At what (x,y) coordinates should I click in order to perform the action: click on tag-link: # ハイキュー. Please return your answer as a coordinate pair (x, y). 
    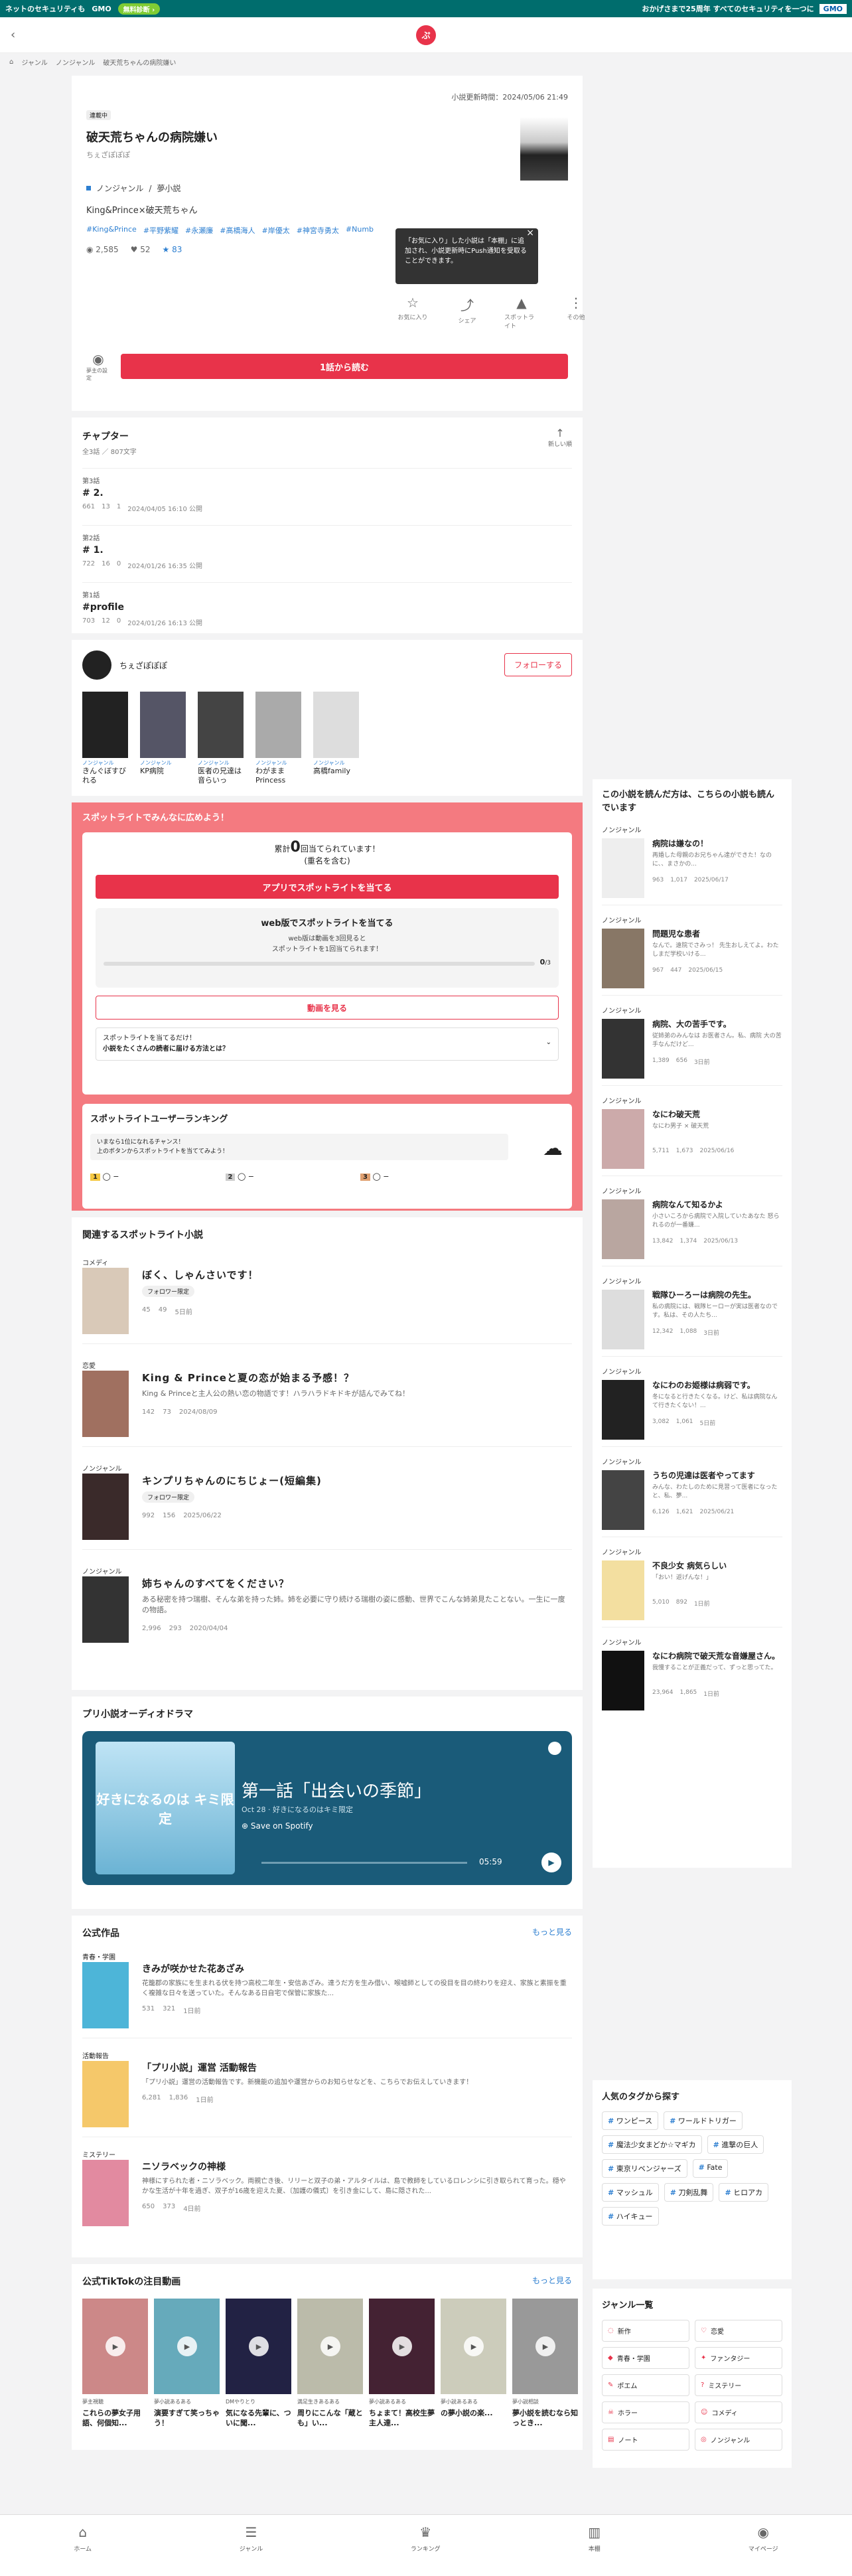
    Looking at the image, I should click on (630, 2217).